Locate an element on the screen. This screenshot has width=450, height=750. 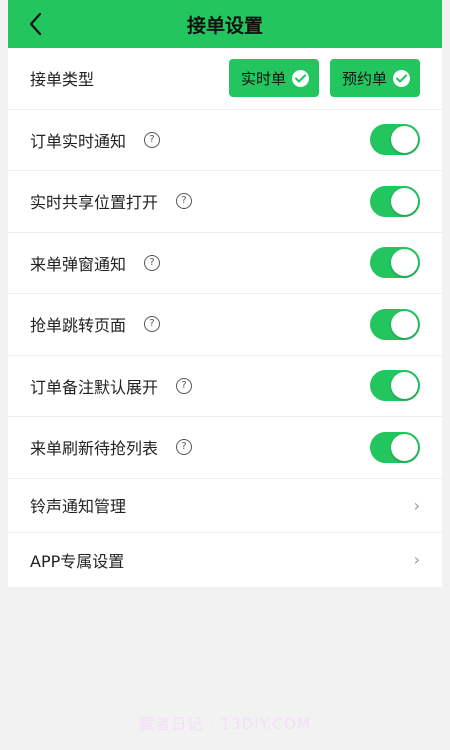
chevron-left-icon is located at coordinates (35, 24).